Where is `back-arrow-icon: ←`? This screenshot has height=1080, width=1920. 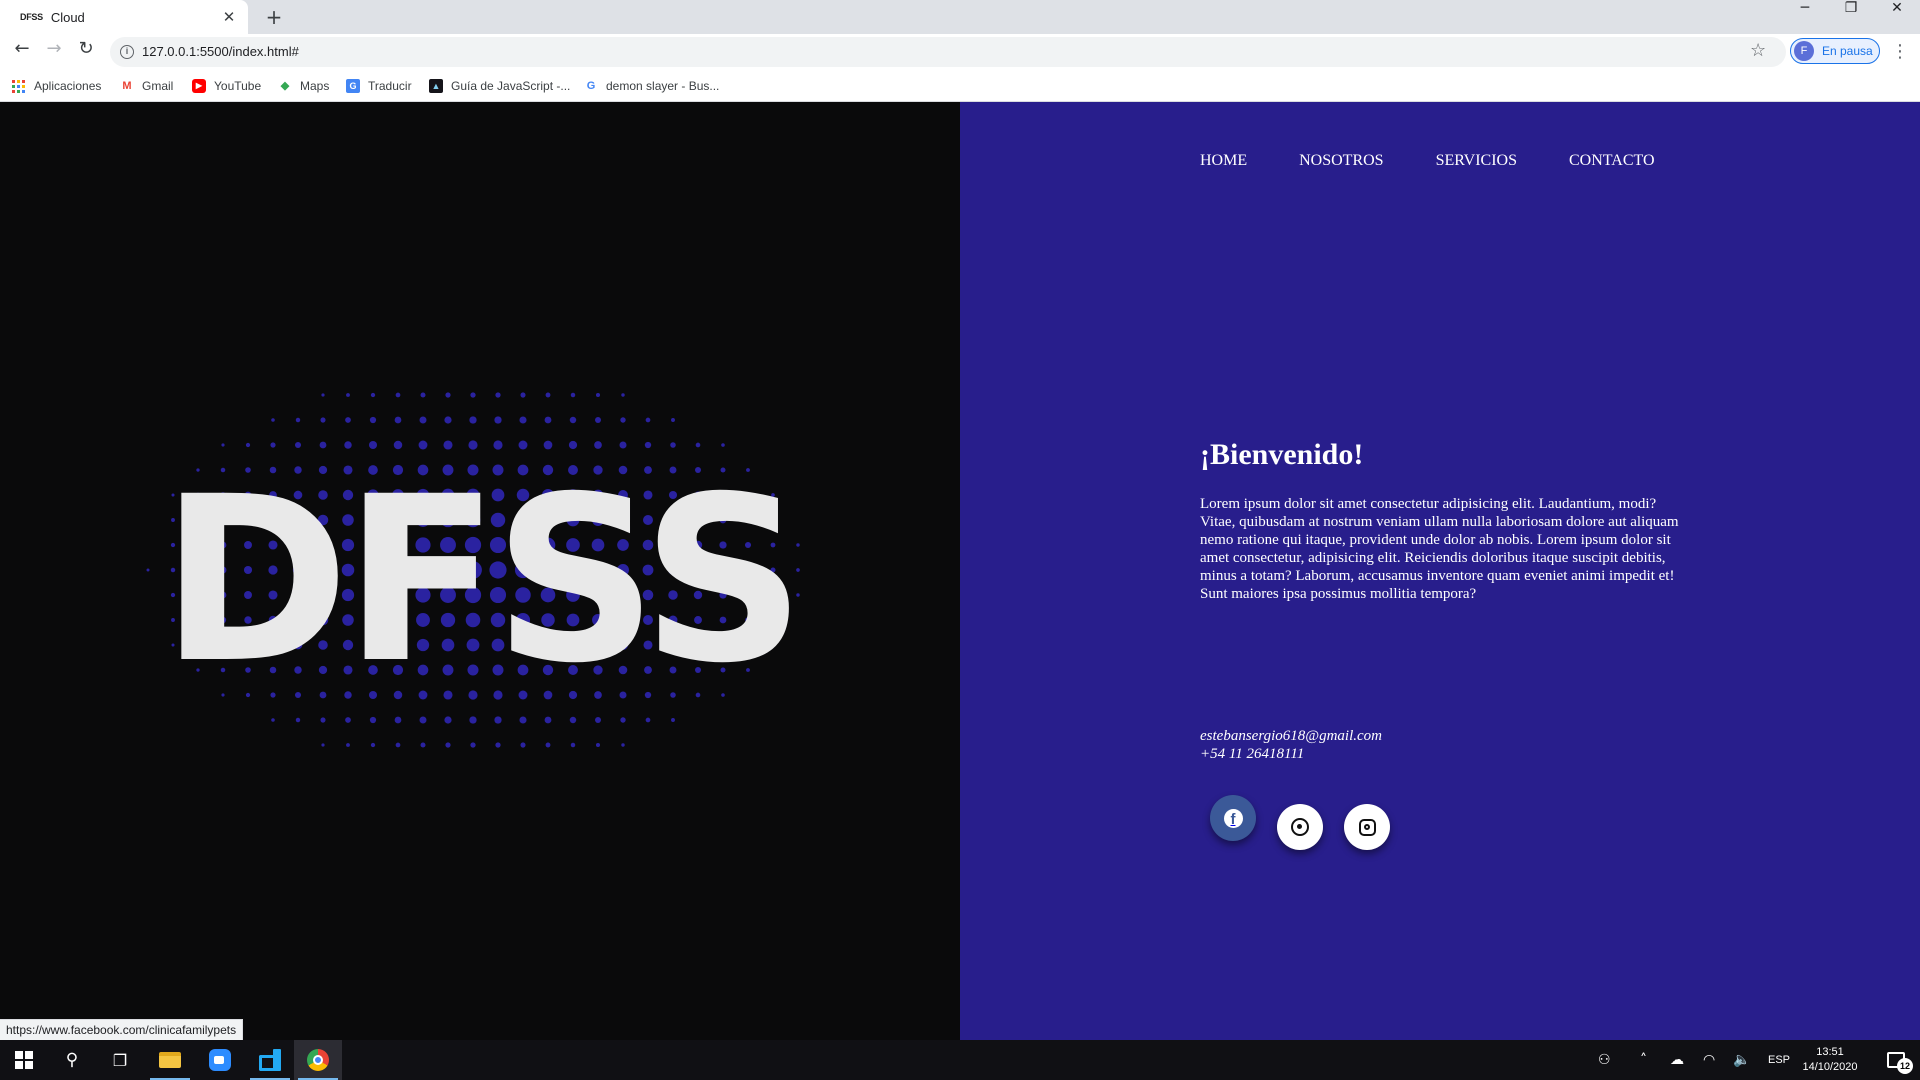 back-arrow-icon: ← is located at coordinates (22, 52).